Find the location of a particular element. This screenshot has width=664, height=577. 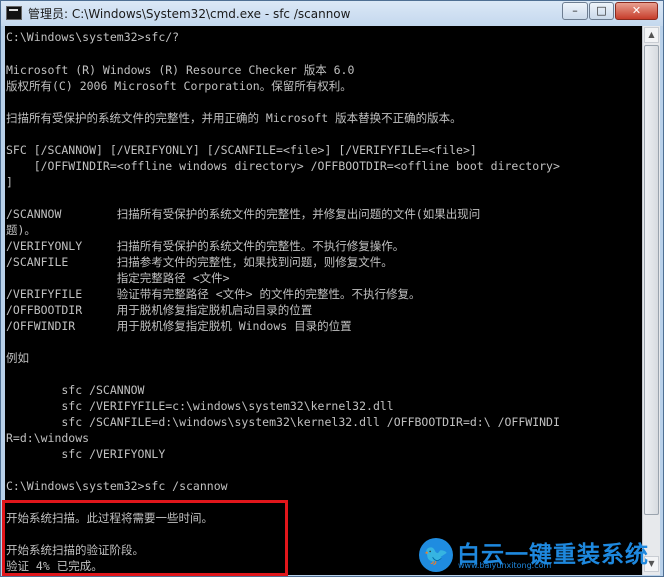

scroll-up-arrow-icon: ▲ is located at coordinates (651, 35).